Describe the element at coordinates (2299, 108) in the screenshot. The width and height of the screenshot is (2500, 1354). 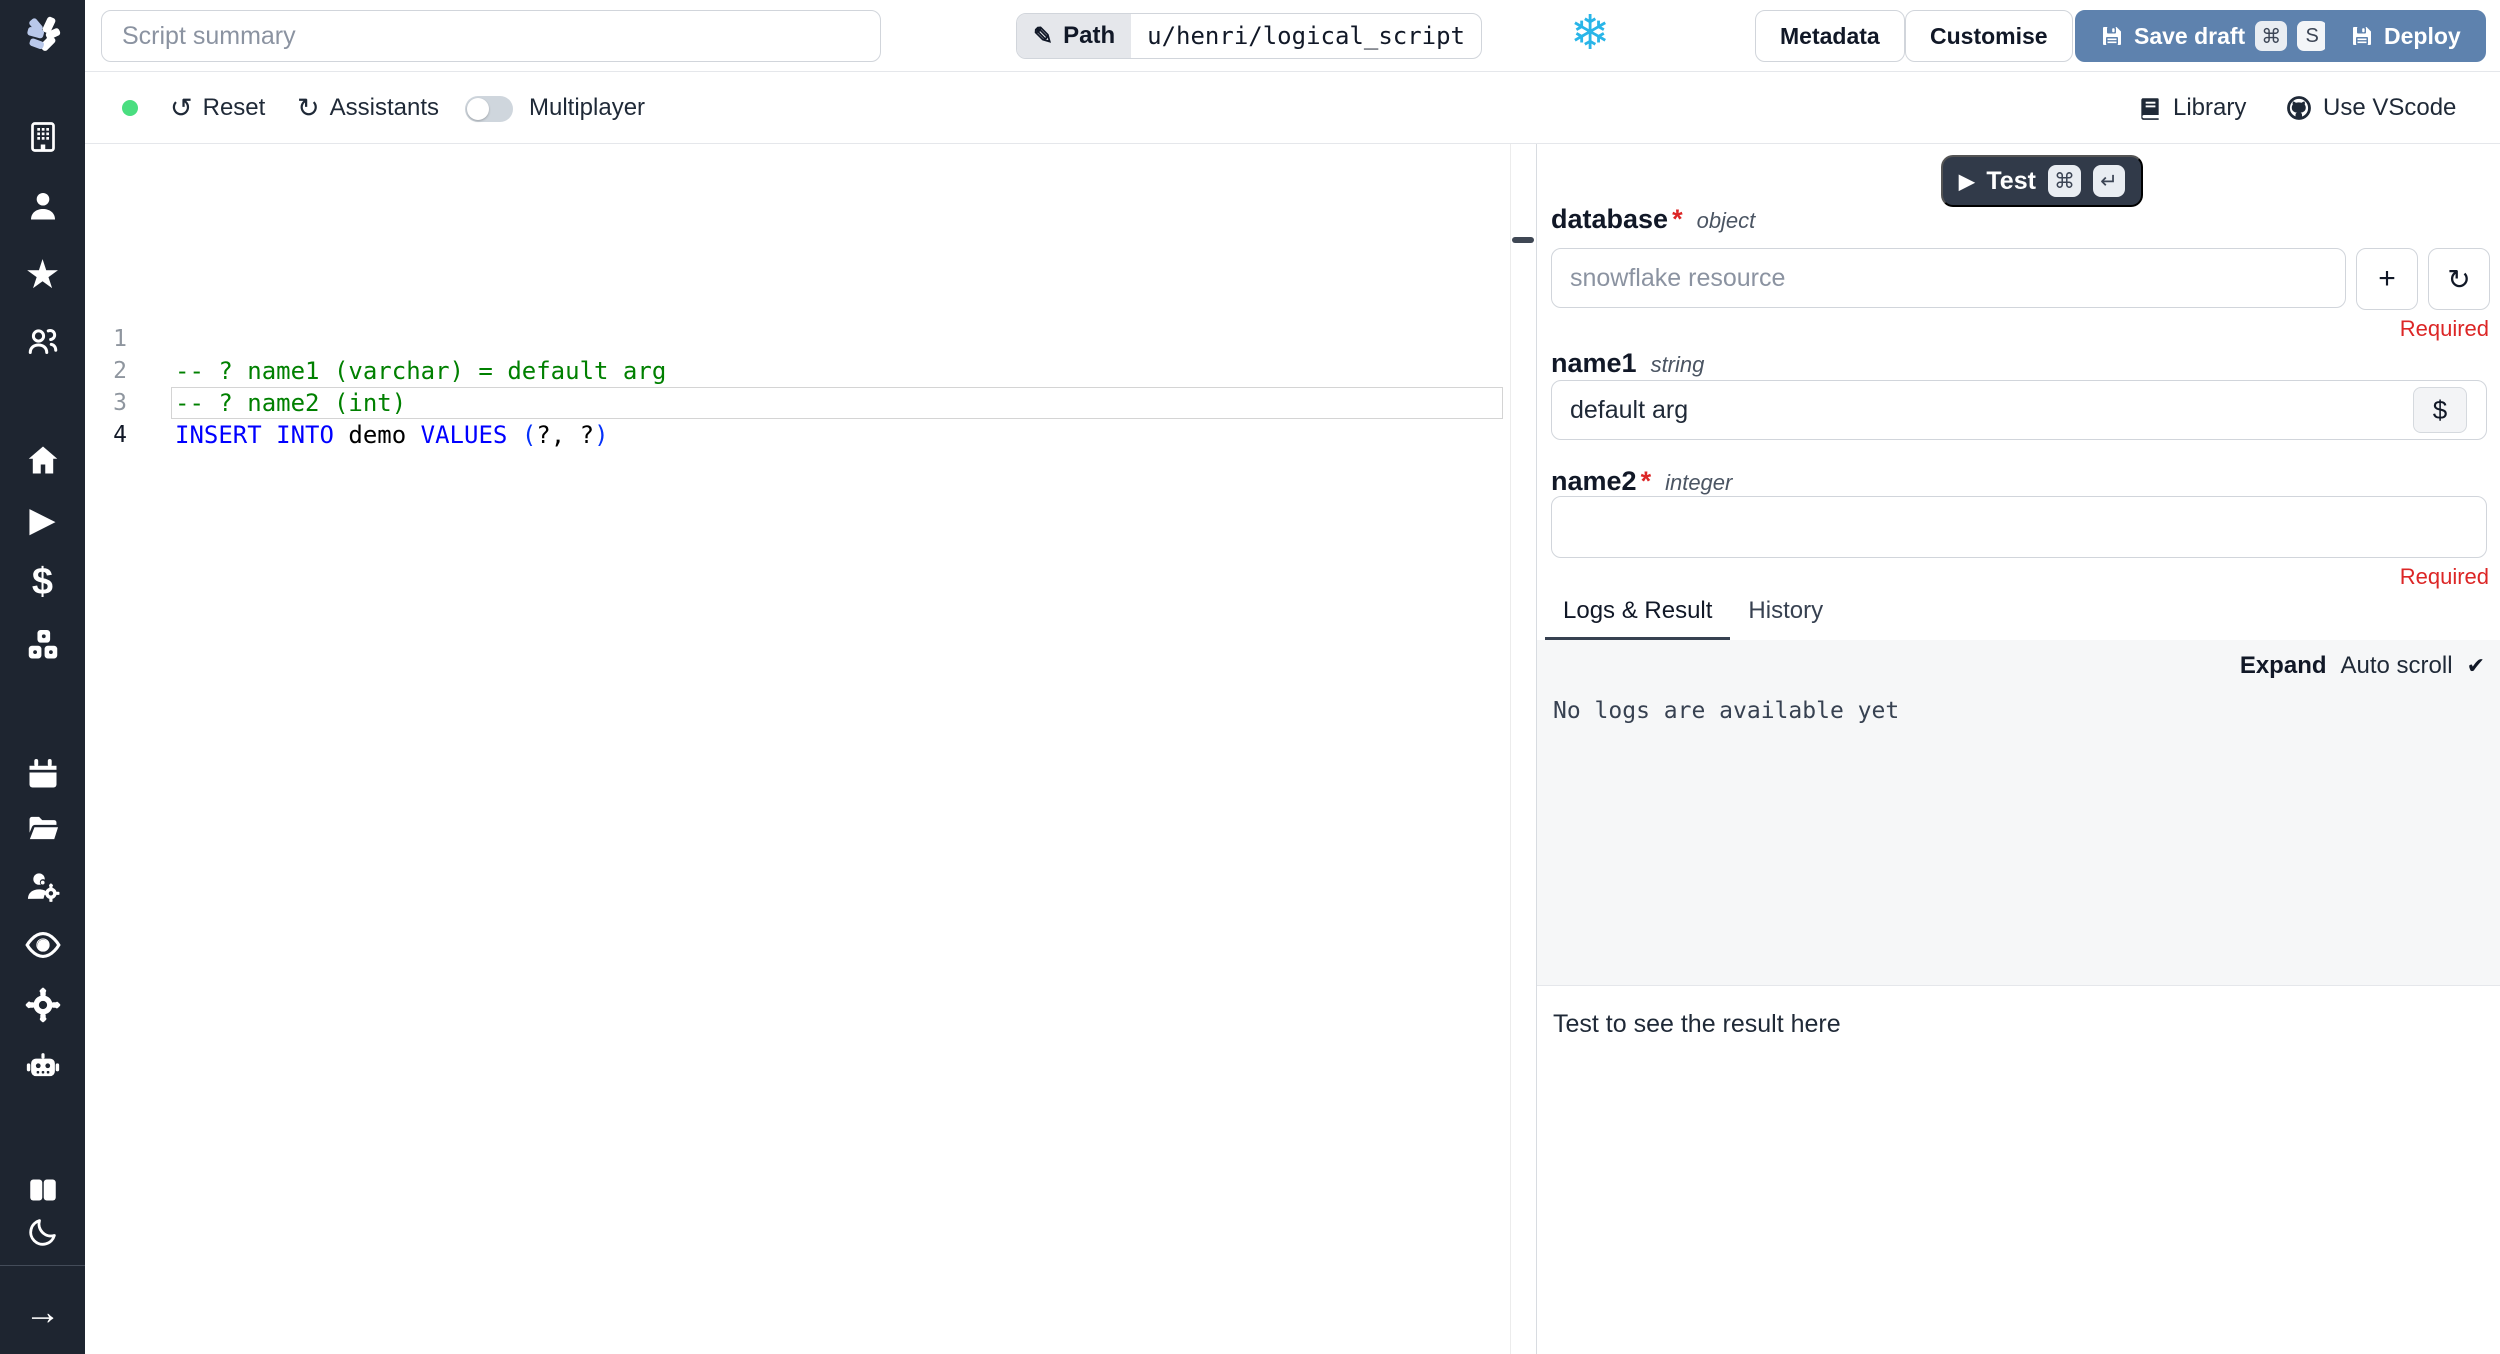
I see `github-icon` at that location.